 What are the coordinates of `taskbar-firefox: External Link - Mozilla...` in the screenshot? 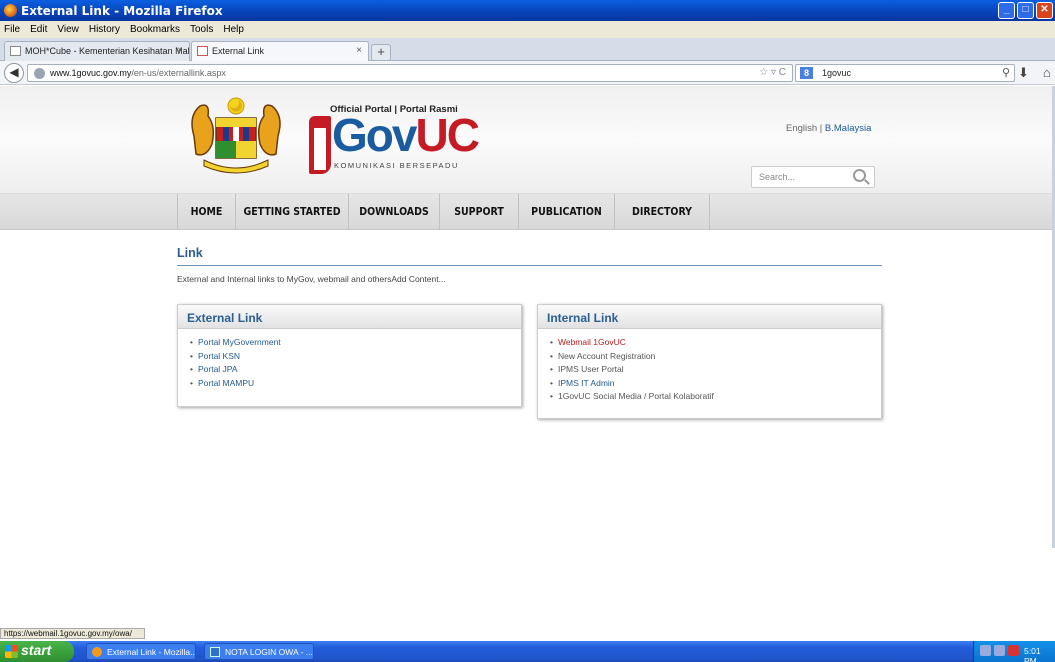 It's located at (141, 651).